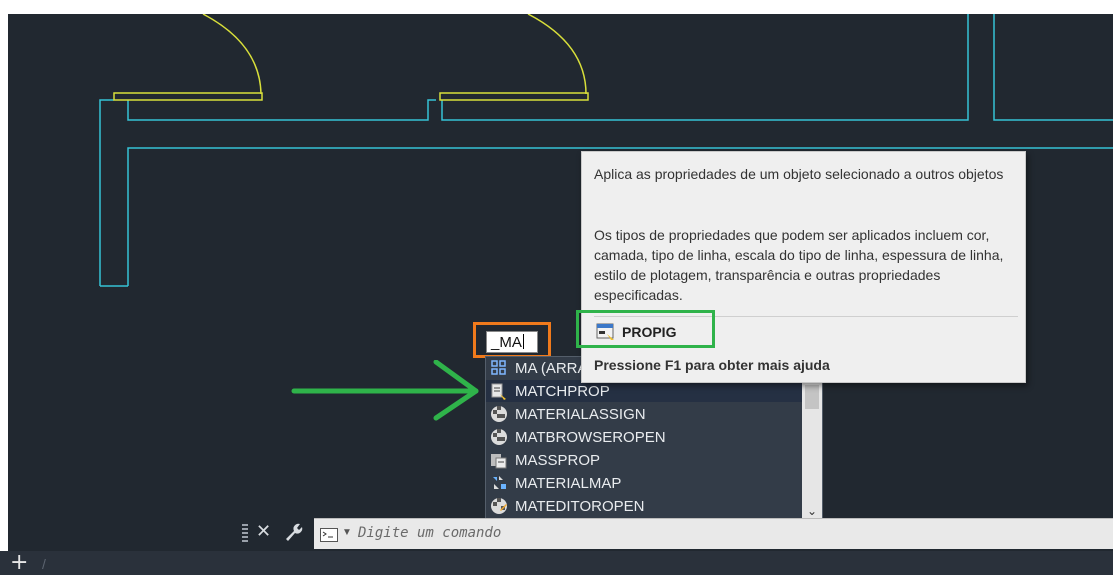 The width and height of the screenshot is (1113, 575). I want to click on autocomplete-item-selected: MATCHPROP, so click(644, 391).